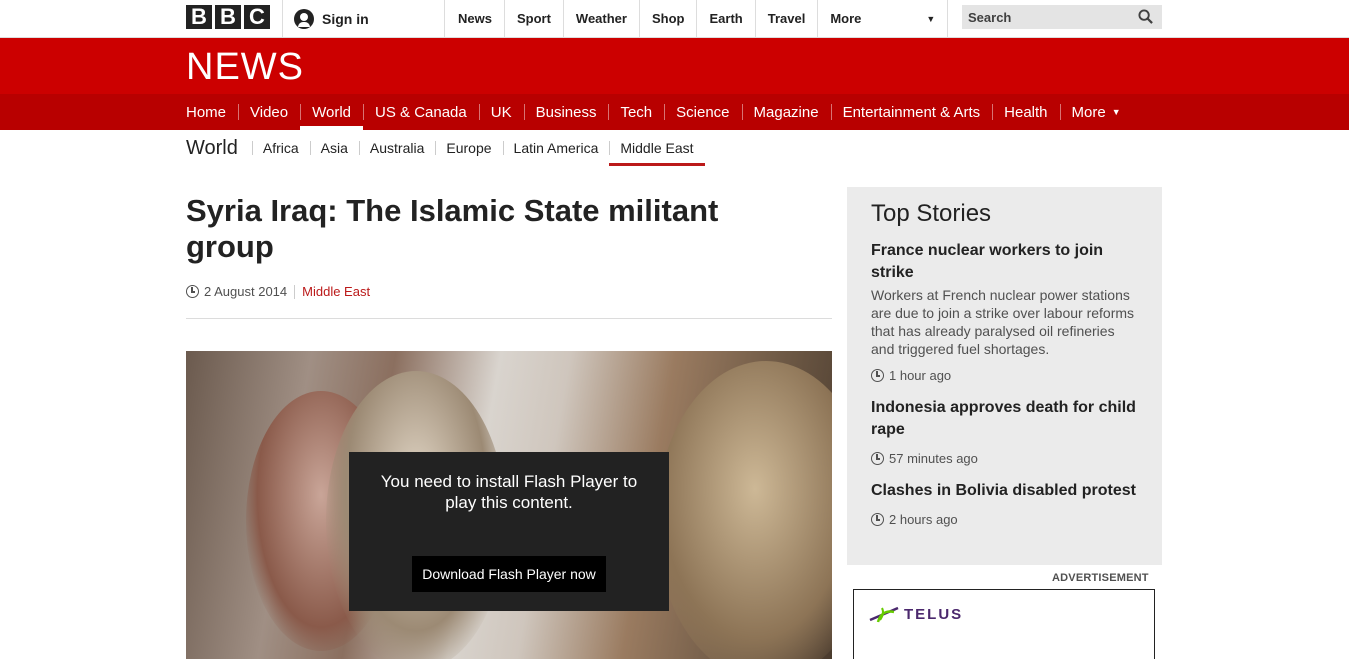  I want to click on top-story-title: Clashes in Bolivia disabled protest, so click(1004, 491).